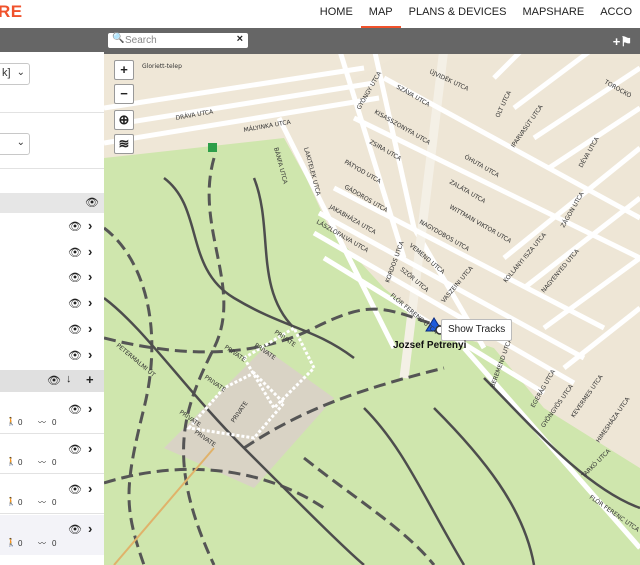  Describe the element at coordinates (240, 39) in the screenshot. I see `clear-icon: ×` at that location.